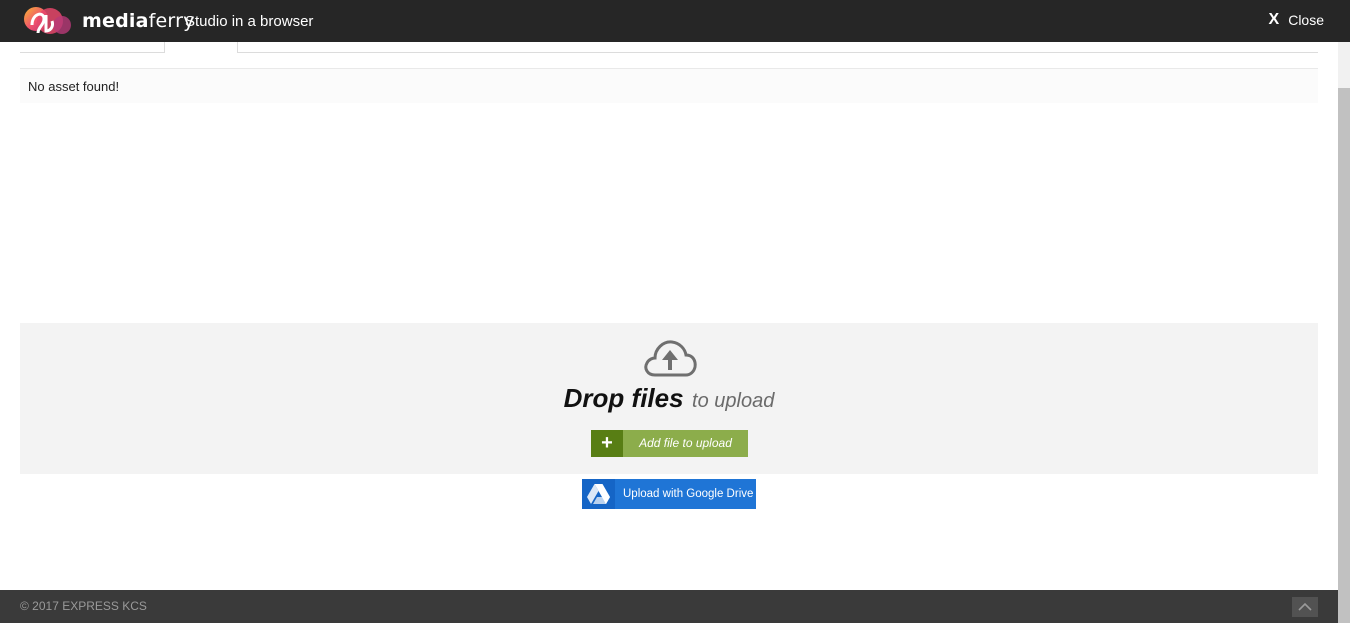 The width and height of the screenshot is (1350, 623). What do you see at coordinates (92, 47) in the screenshot?
I see `tab-inactive` at bounding box center [92, 47].